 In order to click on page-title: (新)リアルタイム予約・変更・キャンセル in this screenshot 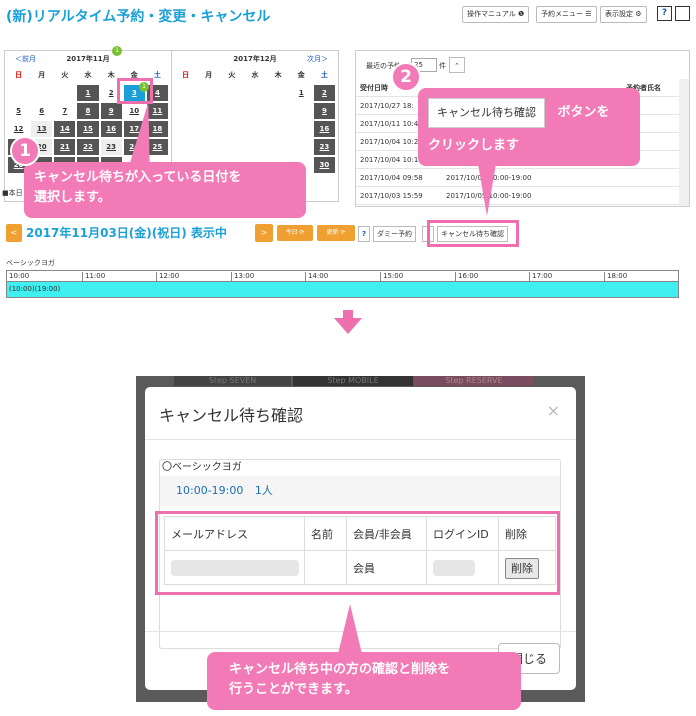, I will do `click(138, 17)`.